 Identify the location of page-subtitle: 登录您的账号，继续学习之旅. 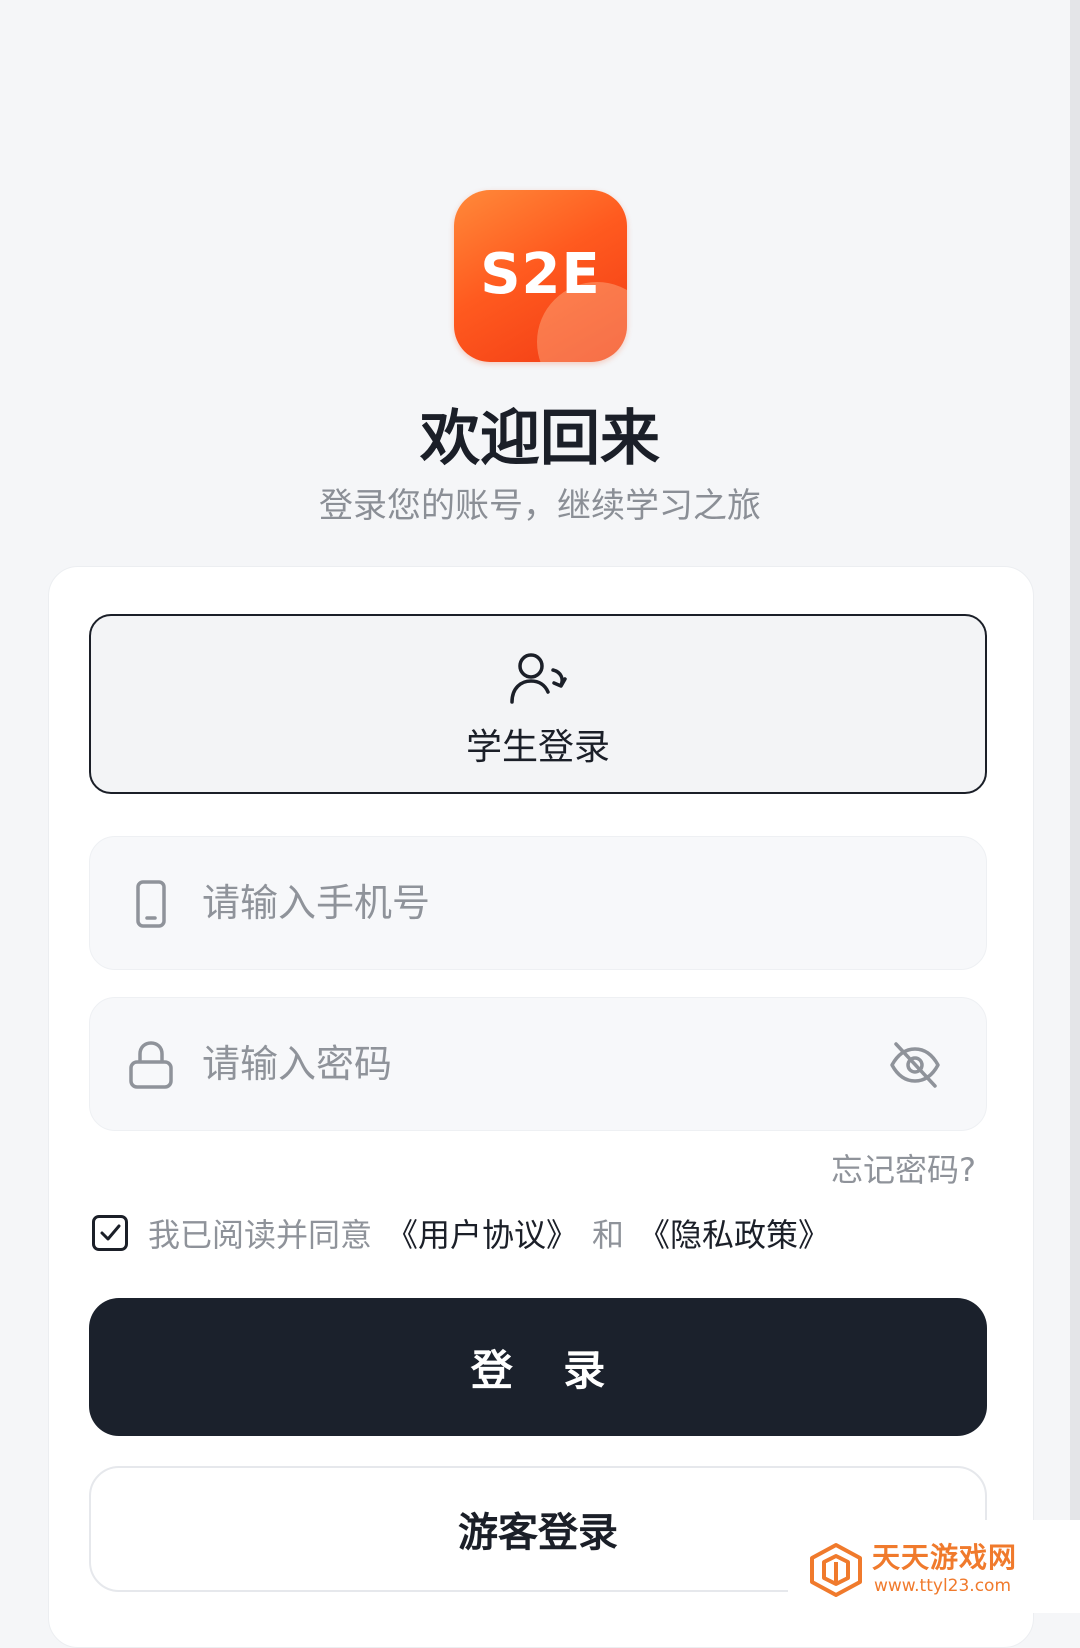
(540, 506).